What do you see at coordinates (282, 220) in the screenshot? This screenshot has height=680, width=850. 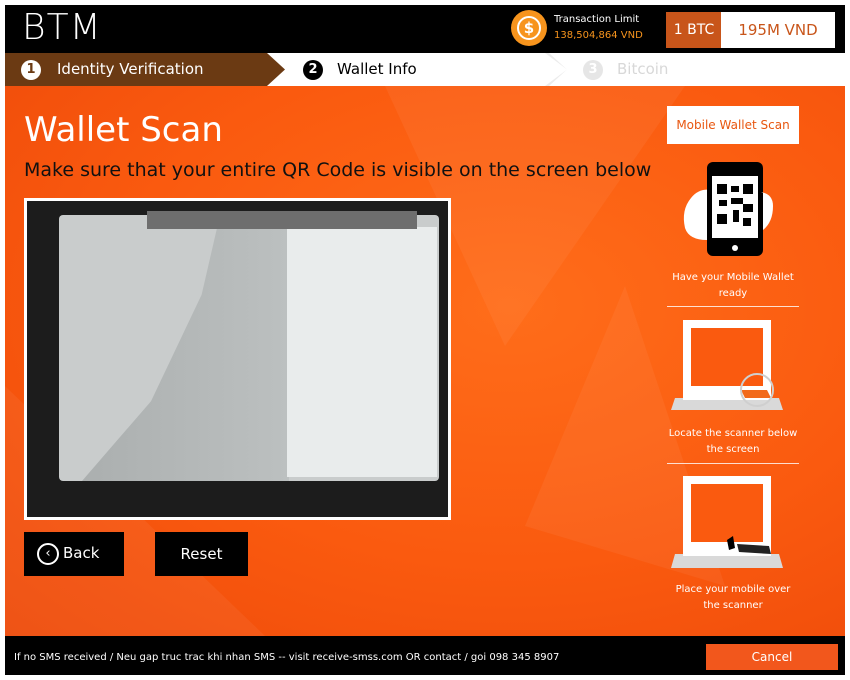 I see `camera-feed-edge` at bounding box center [282, 220].